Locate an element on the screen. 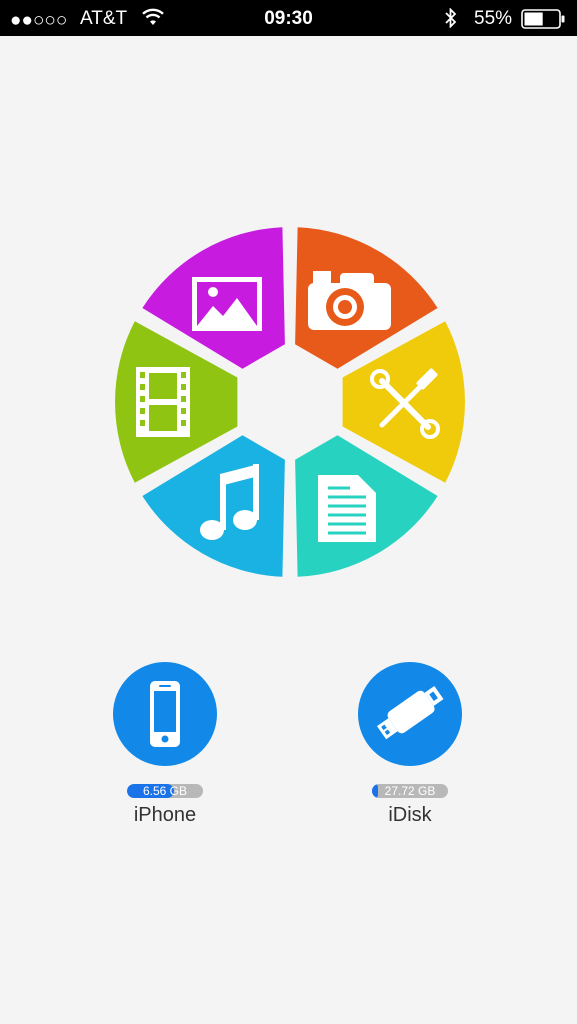 Image resolution: width=577 pixels, height=1024 pixels. storage-text-iphone: 6.56 GB is located at coordinates (165, 791).